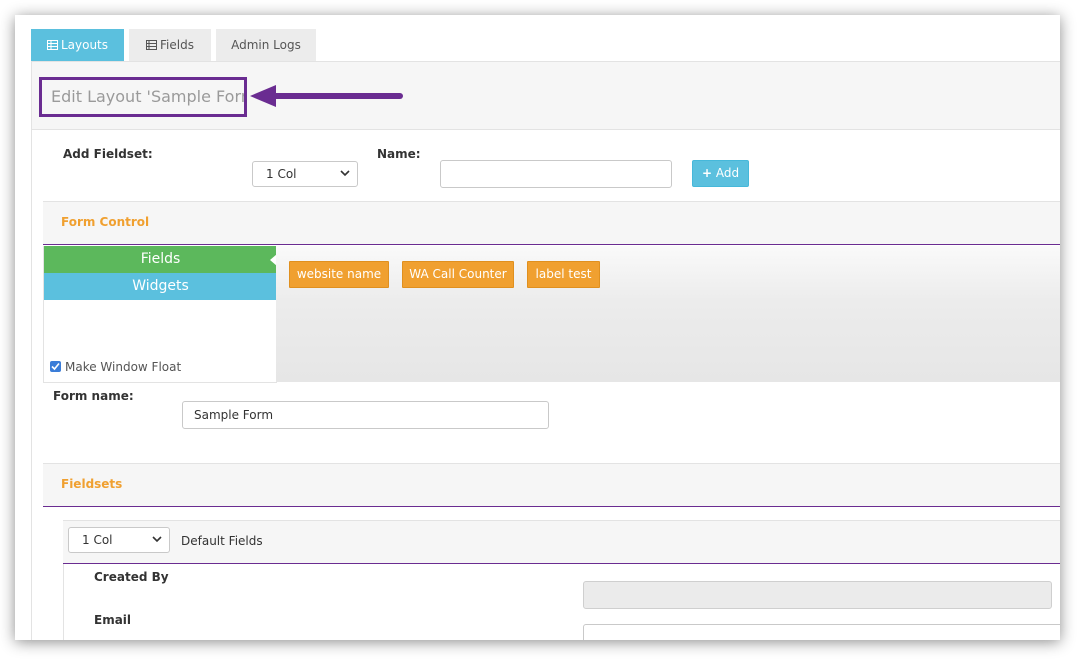  I want to click on page-title: Edit Layout 'Sample Form', so click(143, 97).